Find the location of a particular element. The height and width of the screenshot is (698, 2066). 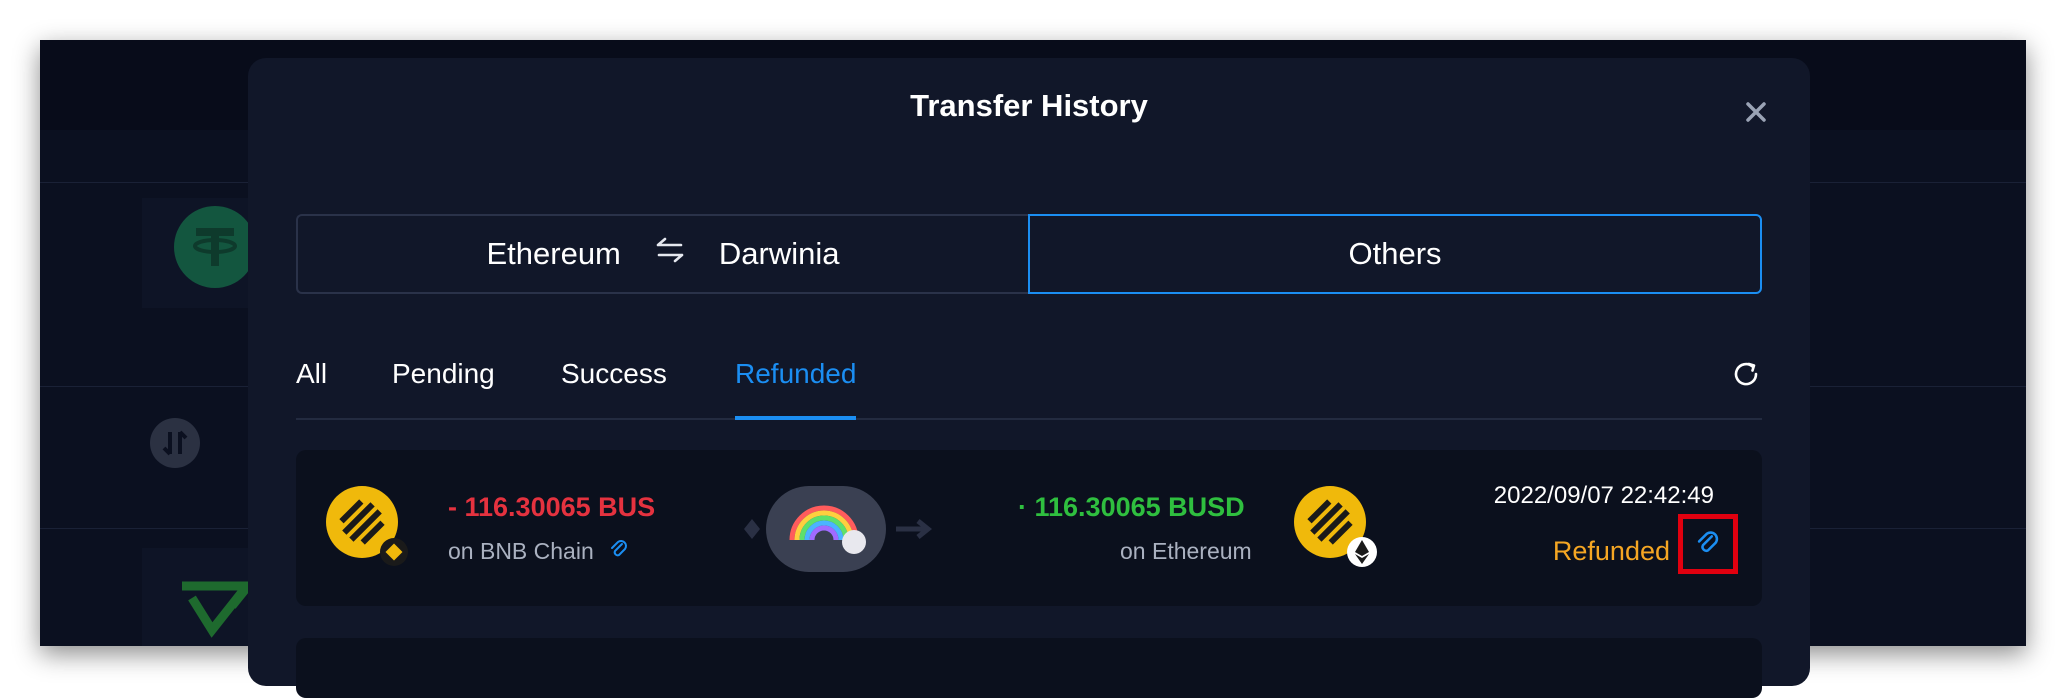

received-amount: · 116.30065 BUSD is located at coordinates (1131, 507).